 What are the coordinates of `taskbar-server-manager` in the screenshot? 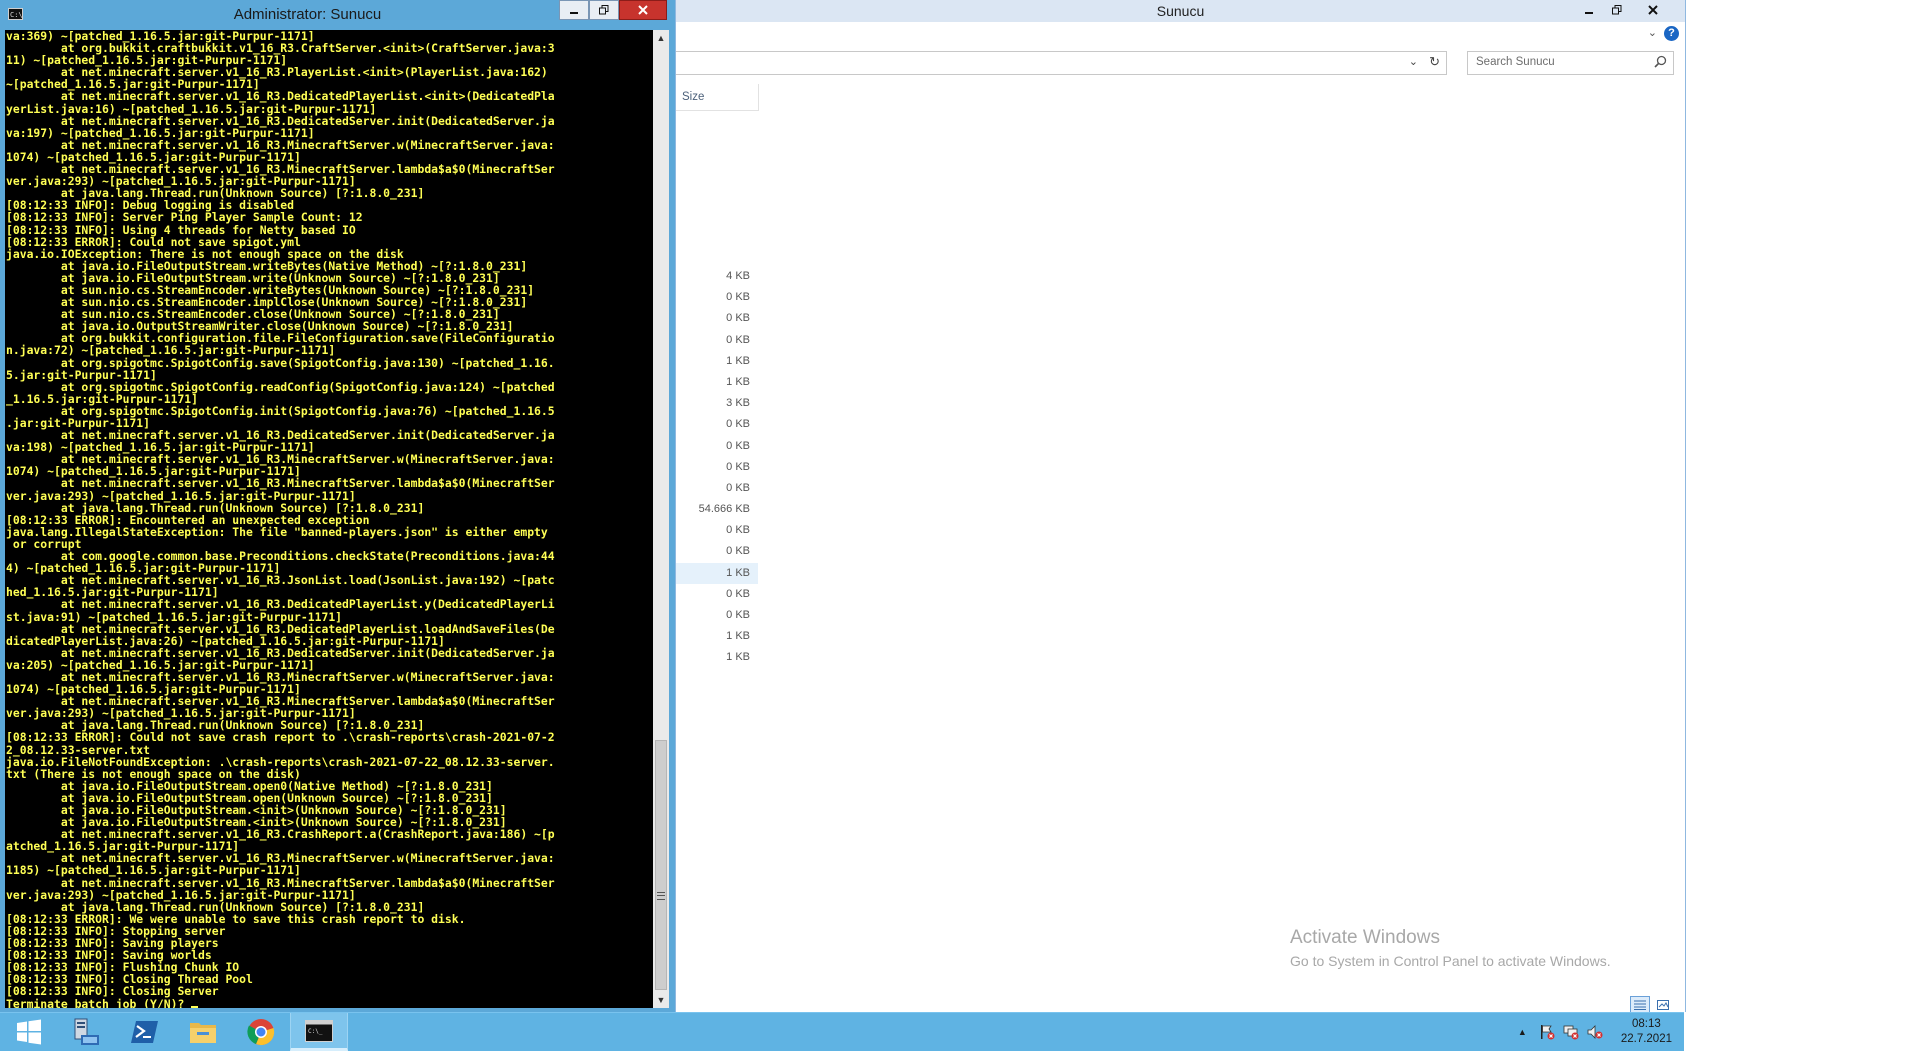 It's located at (86, 1032).